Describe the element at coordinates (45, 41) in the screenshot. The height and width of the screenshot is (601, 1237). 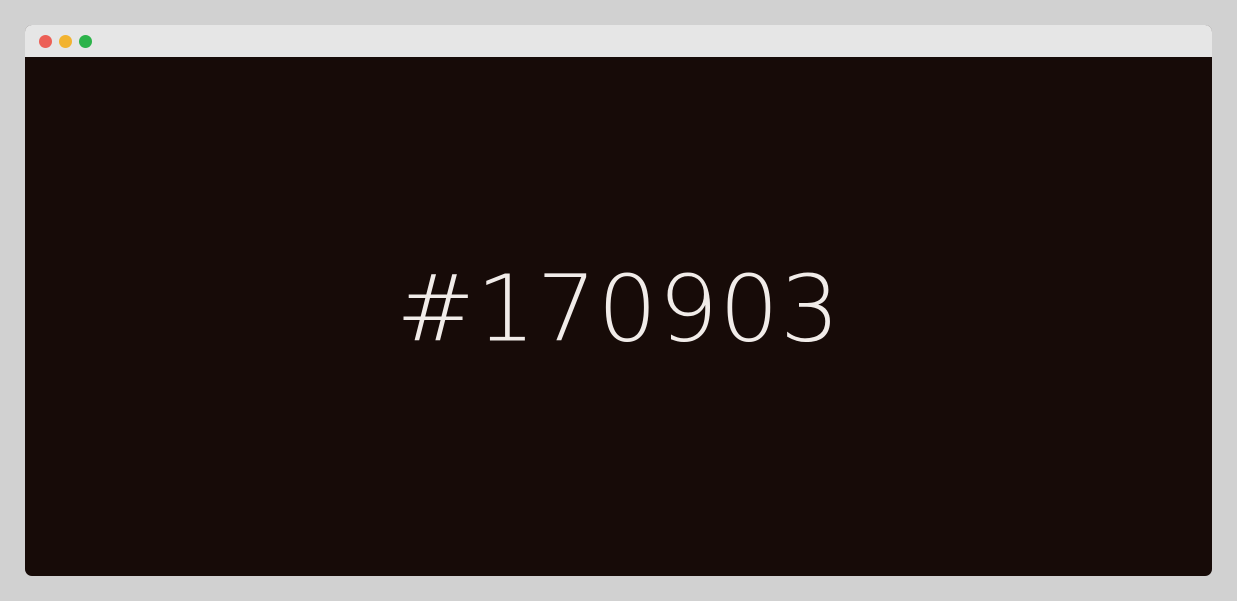
I see `close-window-button` at that location.